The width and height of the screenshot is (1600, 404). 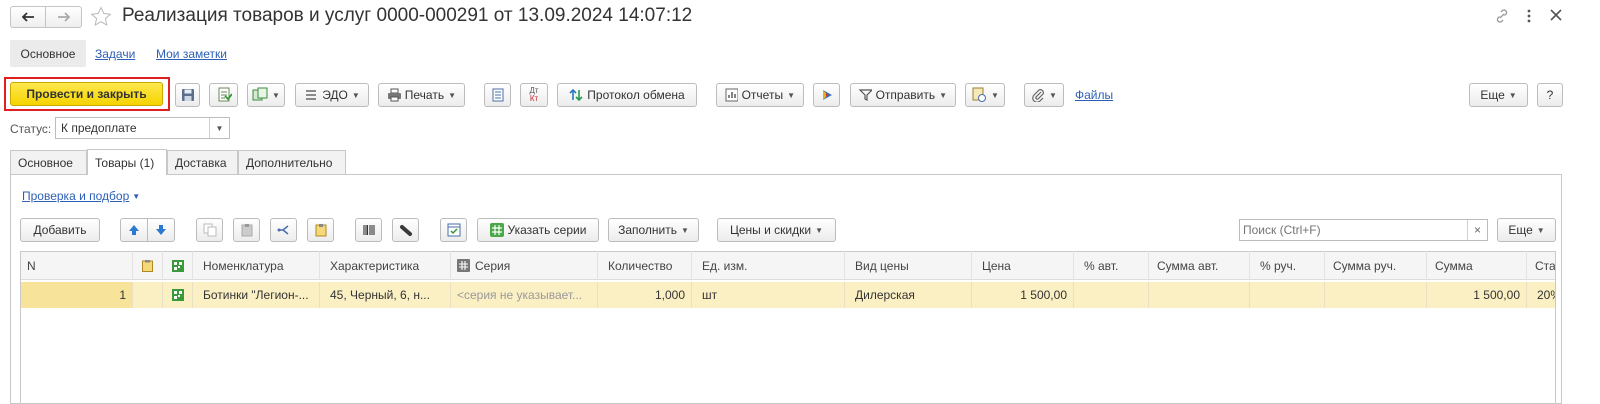 I want to click on tab-notes: Мои заметки, so click(x=191, y=54).